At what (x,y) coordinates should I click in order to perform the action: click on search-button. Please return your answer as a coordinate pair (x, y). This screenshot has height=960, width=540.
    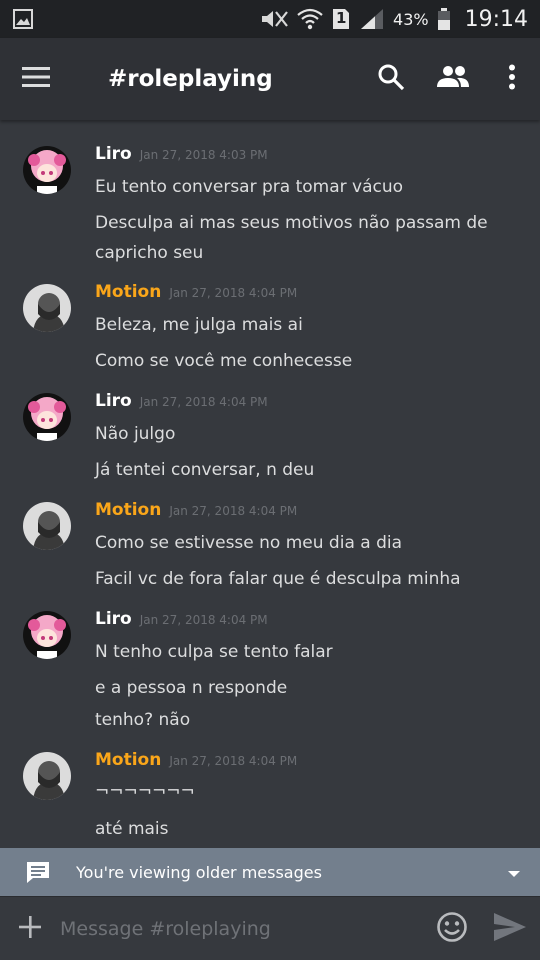
    Looking at the image, I should click on (391, 79).